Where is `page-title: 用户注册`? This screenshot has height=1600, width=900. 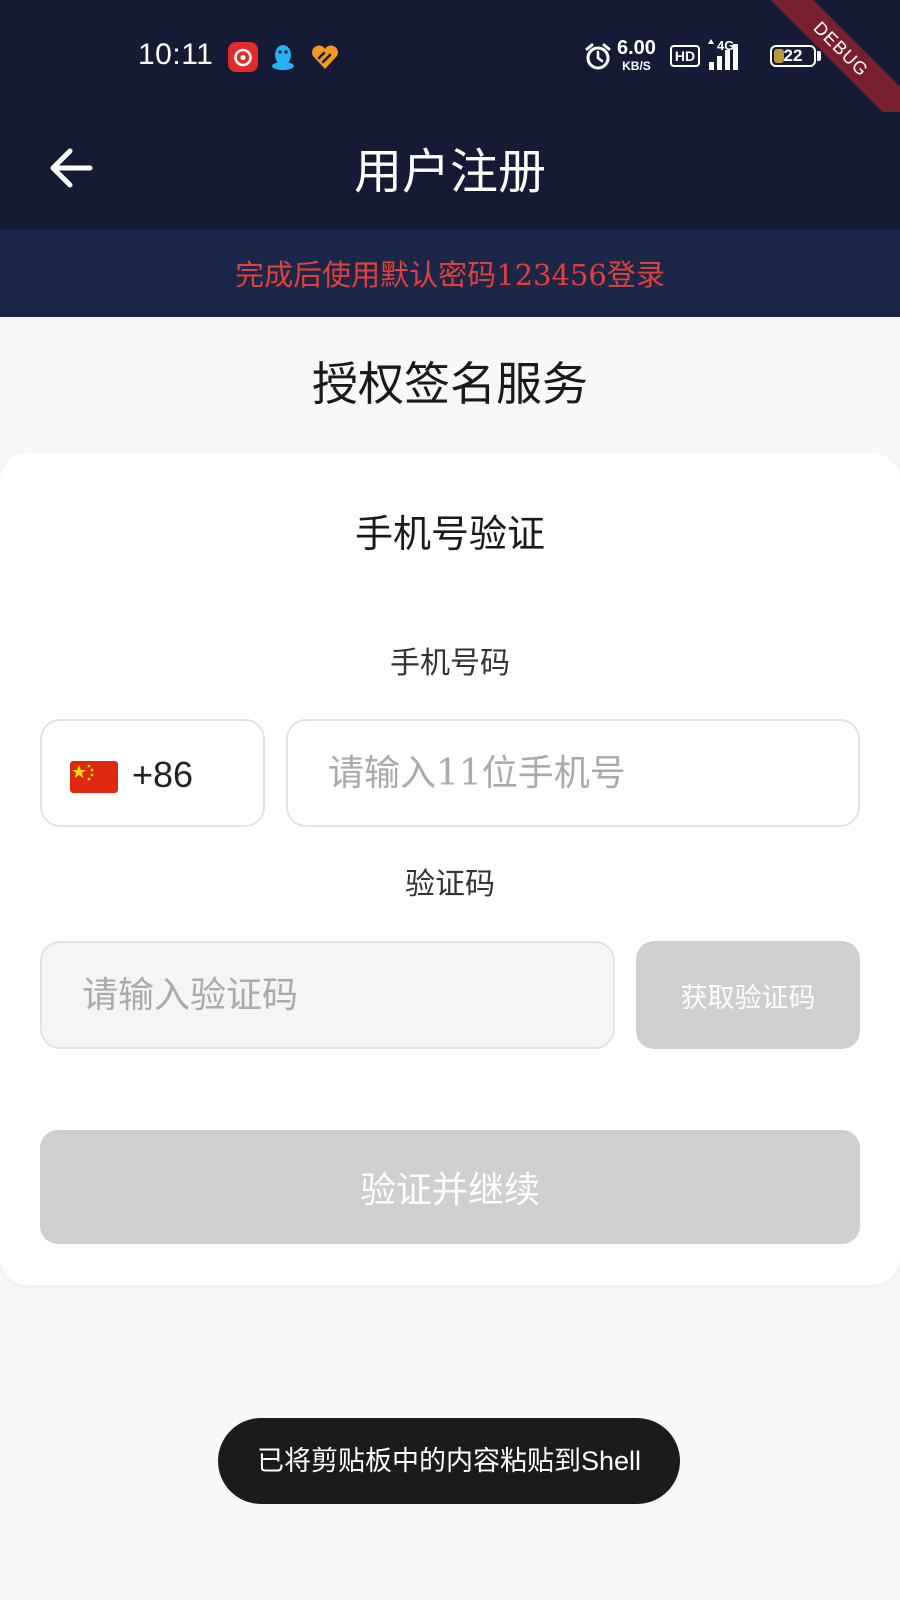 page-title: 用户注册 is located at coordinates (449, 172).